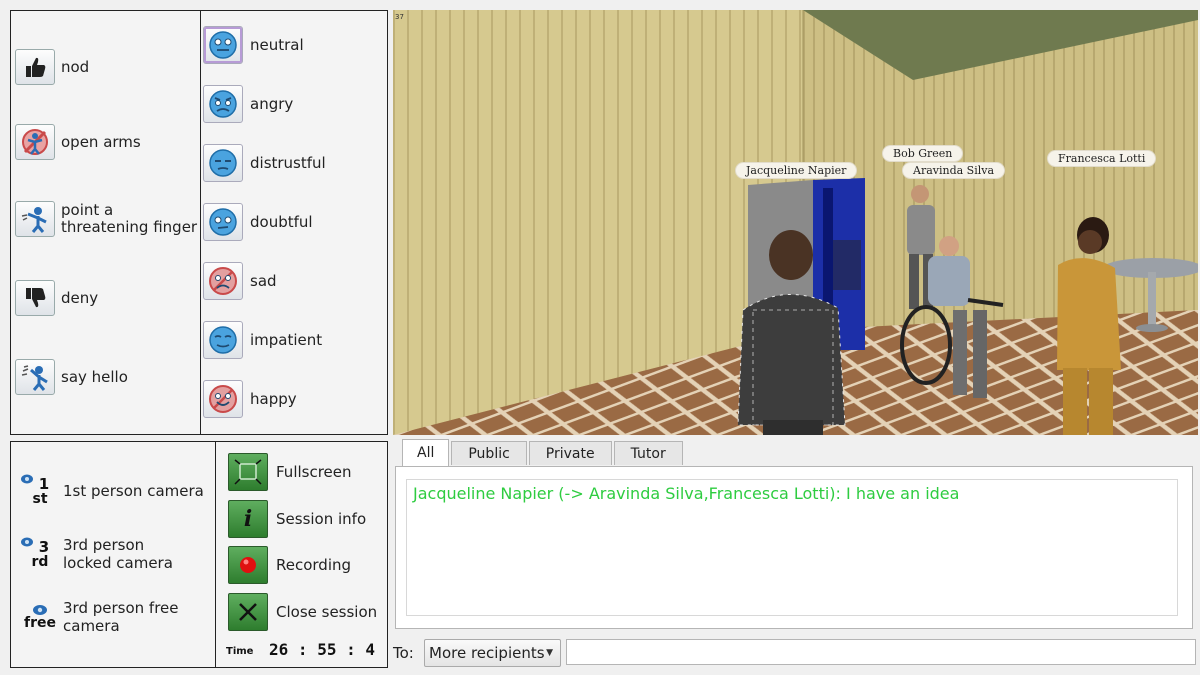 The image size is (1200, 675). Describe the element at coordinates (223, 163) in the screenshot. I see `distrustful-face-icon` at that location.